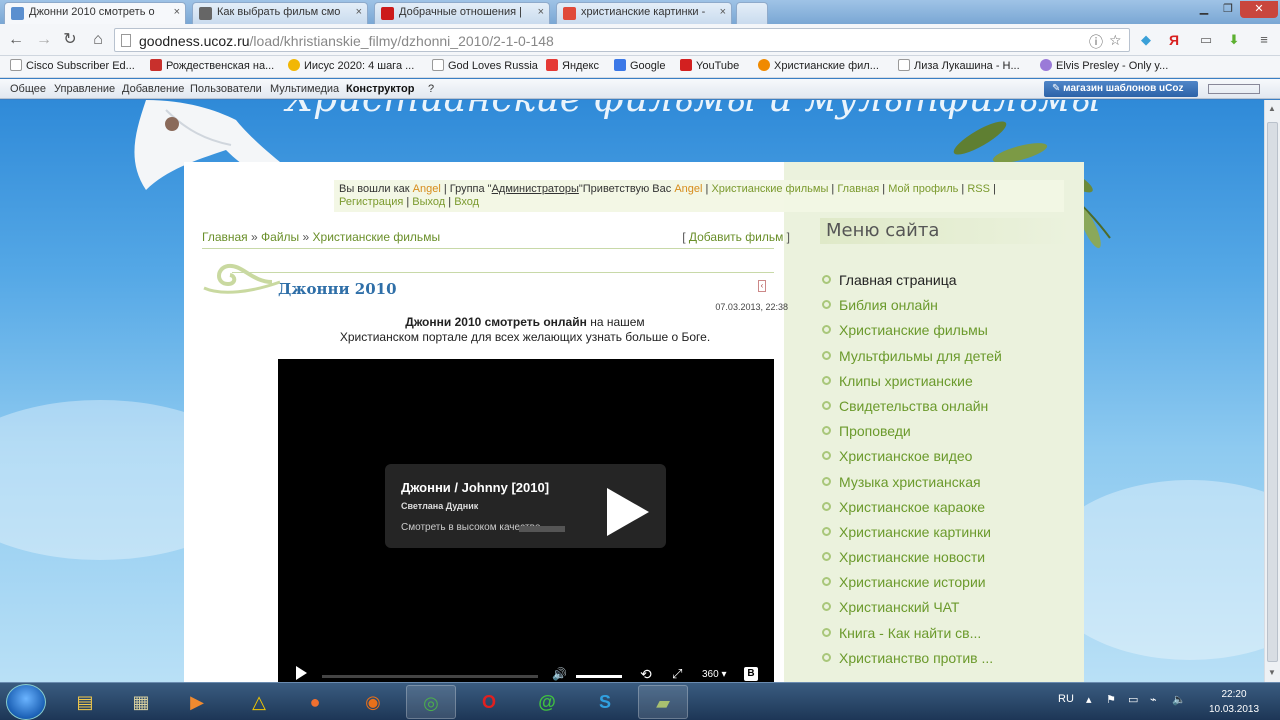 The height and width of the screenshot is (720, 1280). Describe the element at coordinates (736, 237) in the screenshot. I see `add-film-link: Добавить фильм` at that location.